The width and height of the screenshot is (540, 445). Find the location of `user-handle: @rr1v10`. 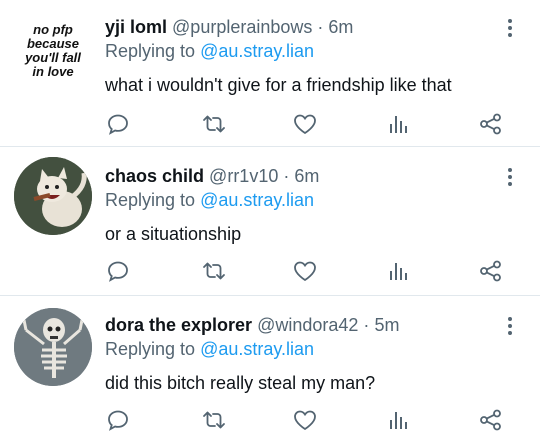

user-handle: @rr1v10 is located at coordinates (243, 176).